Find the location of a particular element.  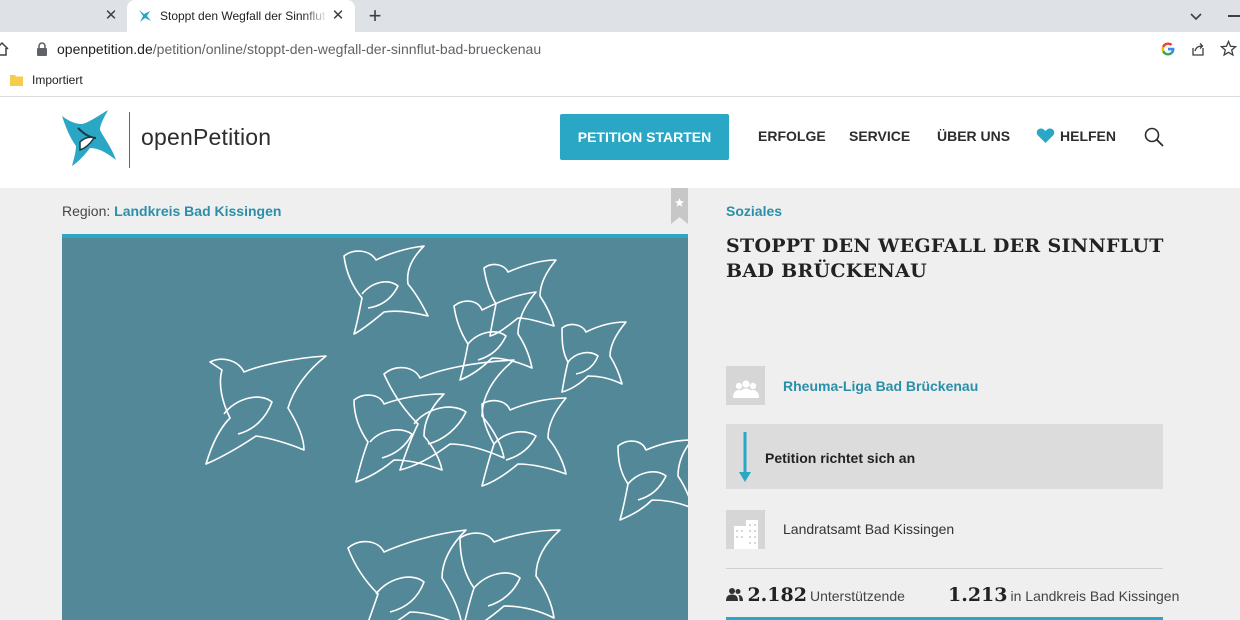

region-label: Region: is located at coordinates (86, 211).